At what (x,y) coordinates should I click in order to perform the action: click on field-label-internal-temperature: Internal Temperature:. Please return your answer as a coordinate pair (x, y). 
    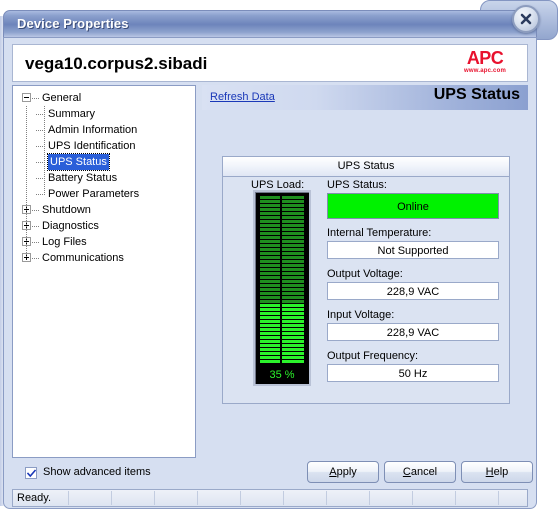
    Looking at the image, I should click on (379, 233).